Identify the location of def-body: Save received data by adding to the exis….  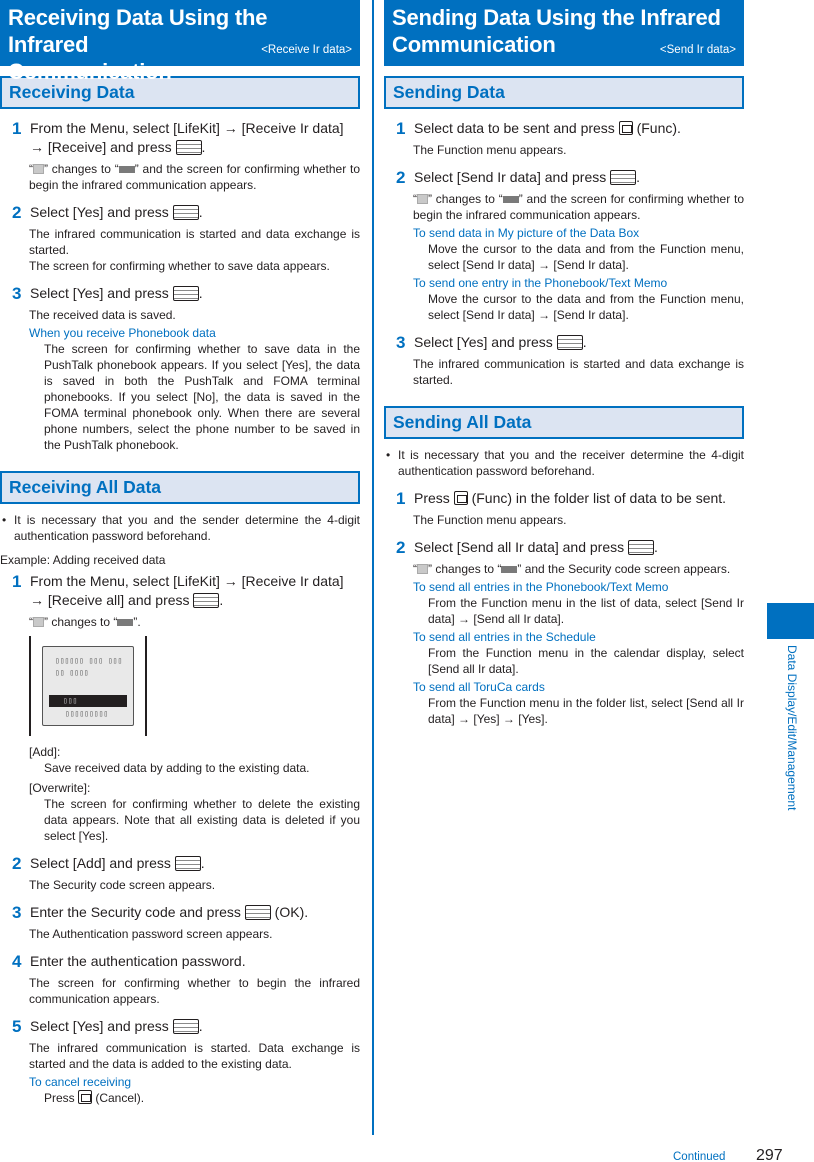
(177, 768).